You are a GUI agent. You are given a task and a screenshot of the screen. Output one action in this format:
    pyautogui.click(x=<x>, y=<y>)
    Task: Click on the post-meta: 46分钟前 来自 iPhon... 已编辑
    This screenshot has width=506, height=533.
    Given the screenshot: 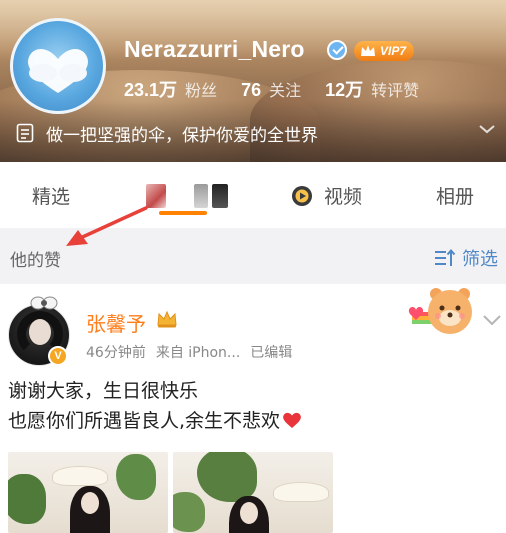 What is the action you would take?
    pyautogui.click(x=194, y=352)
    